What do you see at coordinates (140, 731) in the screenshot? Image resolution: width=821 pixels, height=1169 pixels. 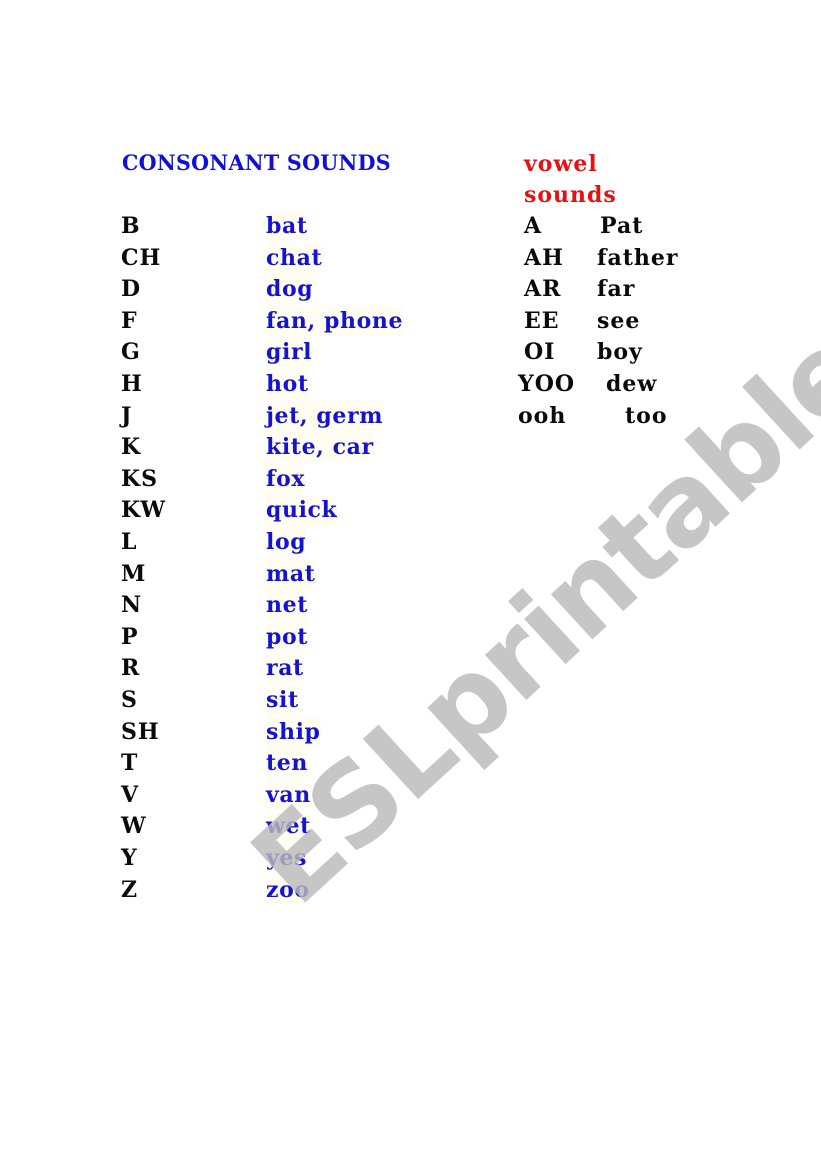 I see `consonant-code: SH` at bounding box center [140, 731].